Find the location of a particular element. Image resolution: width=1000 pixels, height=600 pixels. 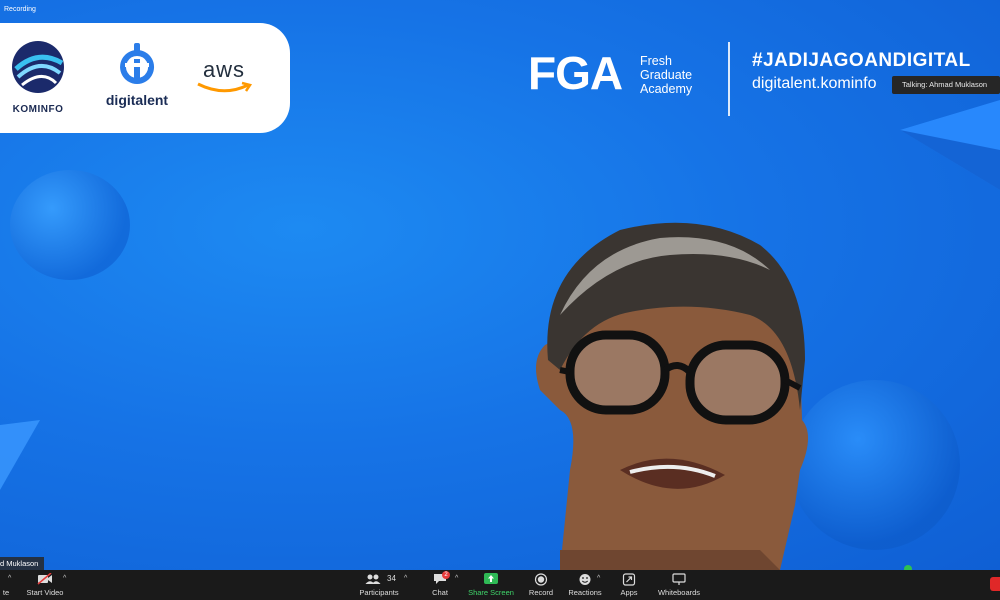

start-video-button: Start Video is located at coordinates (45, 585).